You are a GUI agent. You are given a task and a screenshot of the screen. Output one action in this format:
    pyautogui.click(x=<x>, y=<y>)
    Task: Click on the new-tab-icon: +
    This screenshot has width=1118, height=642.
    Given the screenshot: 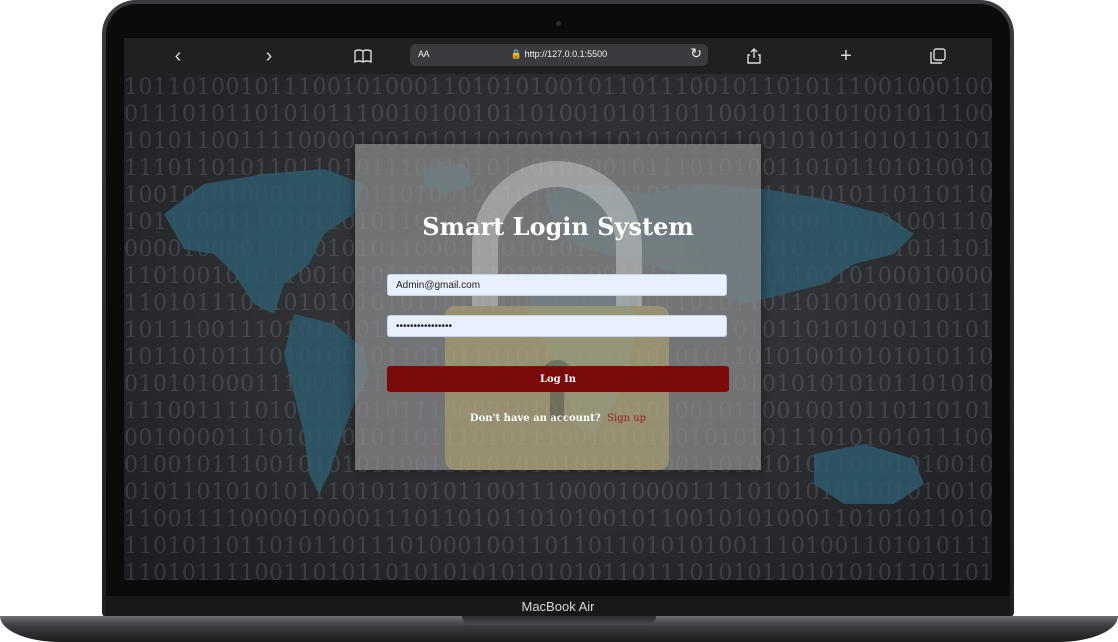 What is the action you would take?
    pyautogui.click(x=846, y=56)
    